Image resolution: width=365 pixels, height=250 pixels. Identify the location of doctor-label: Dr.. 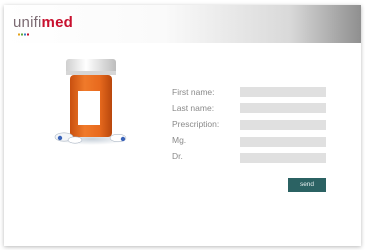
(177, 156).